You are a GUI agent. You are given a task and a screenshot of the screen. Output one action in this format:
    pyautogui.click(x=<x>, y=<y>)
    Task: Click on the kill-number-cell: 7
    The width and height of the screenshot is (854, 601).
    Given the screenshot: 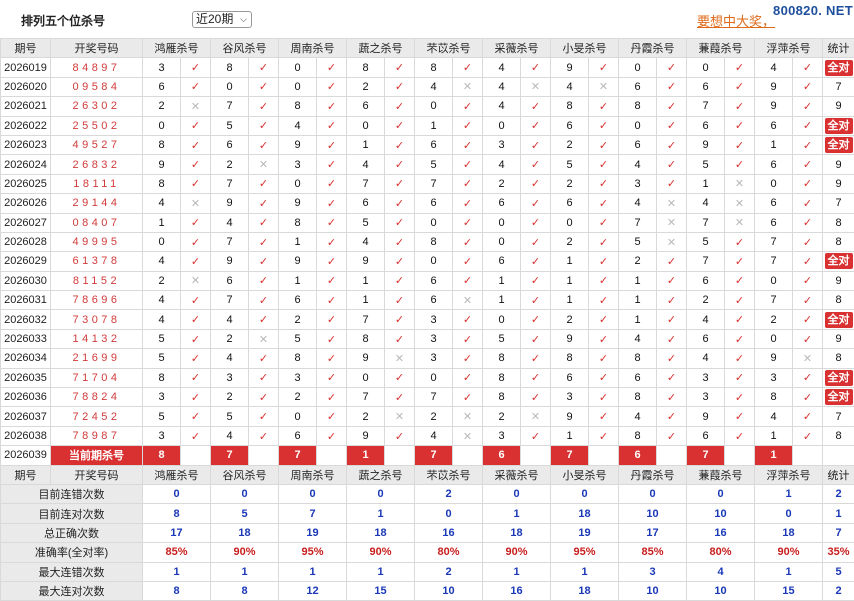 What is the action you would take?
    pyautogui.click(x=434, y=397)
    